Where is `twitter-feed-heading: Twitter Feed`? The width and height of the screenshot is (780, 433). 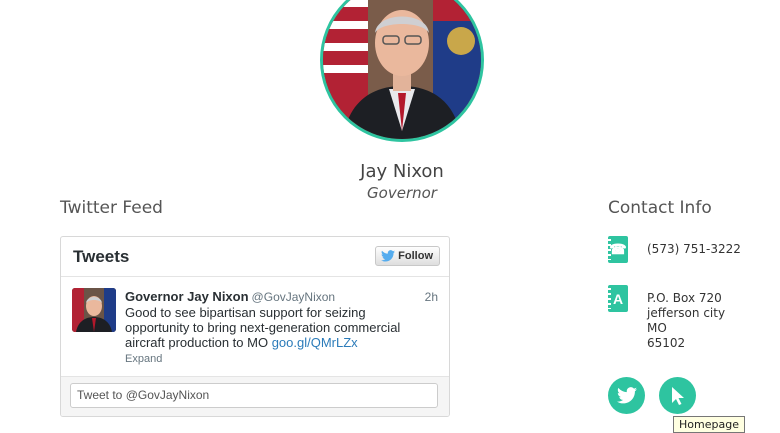 twitter-feed-heading: Twitter Feed is located at coordinates (111, 208).